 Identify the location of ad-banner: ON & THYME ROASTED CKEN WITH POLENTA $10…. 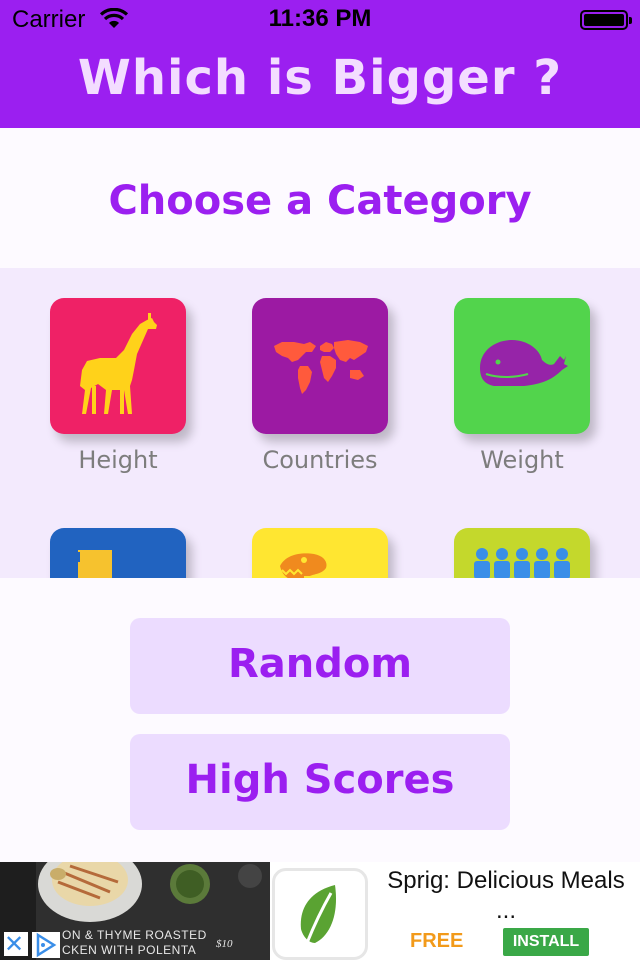
(320, 911).